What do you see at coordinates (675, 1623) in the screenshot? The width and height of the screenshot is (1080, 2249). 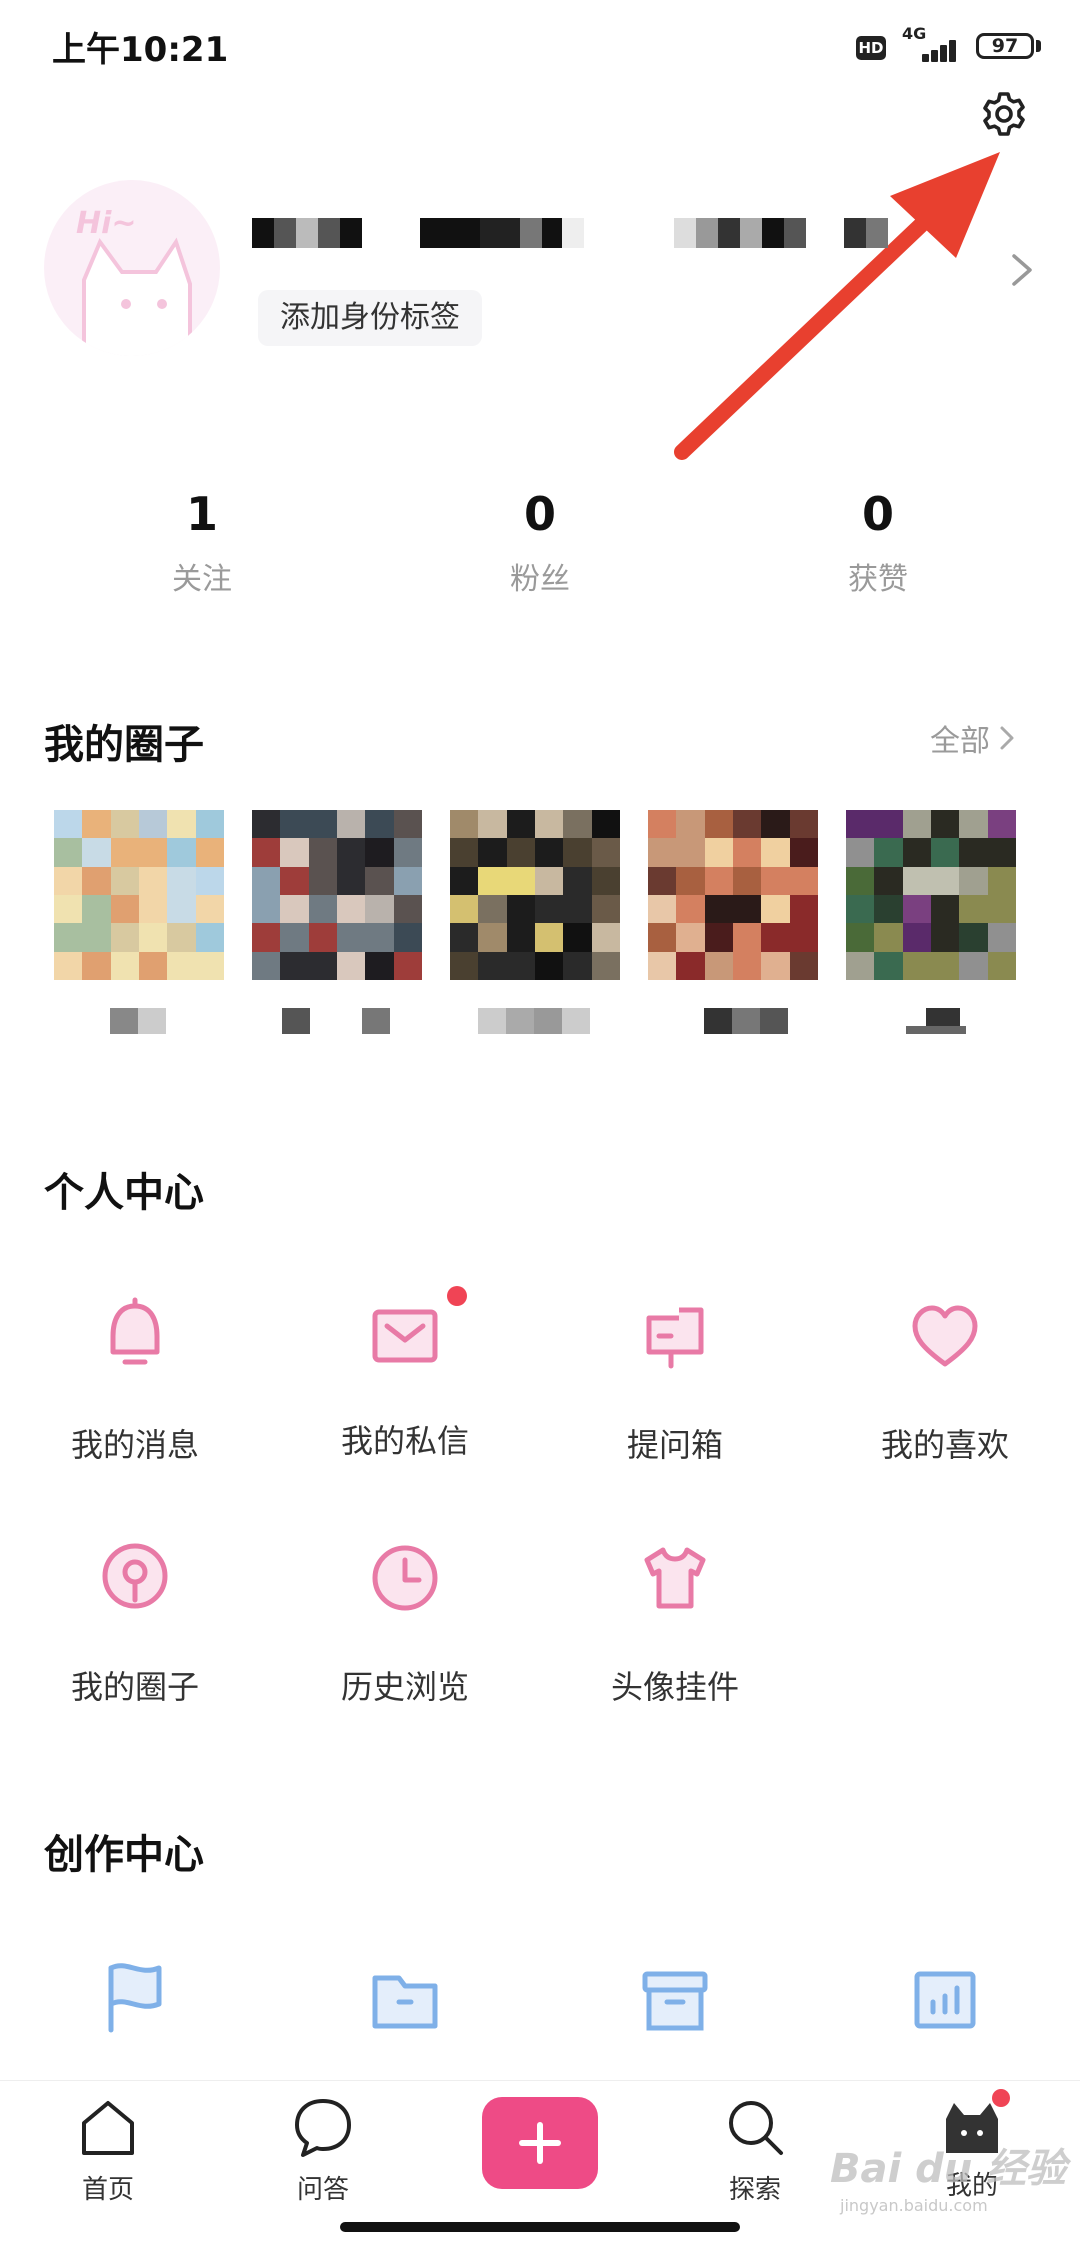 I see `menu-avatar-frame: 头像挂件` at bounding box center [675, 1623].